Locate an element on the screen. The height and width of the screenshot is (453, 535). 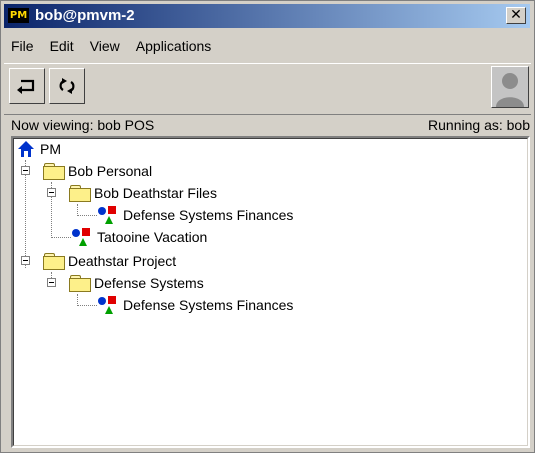
return-button is located at coordinates (27, 86).